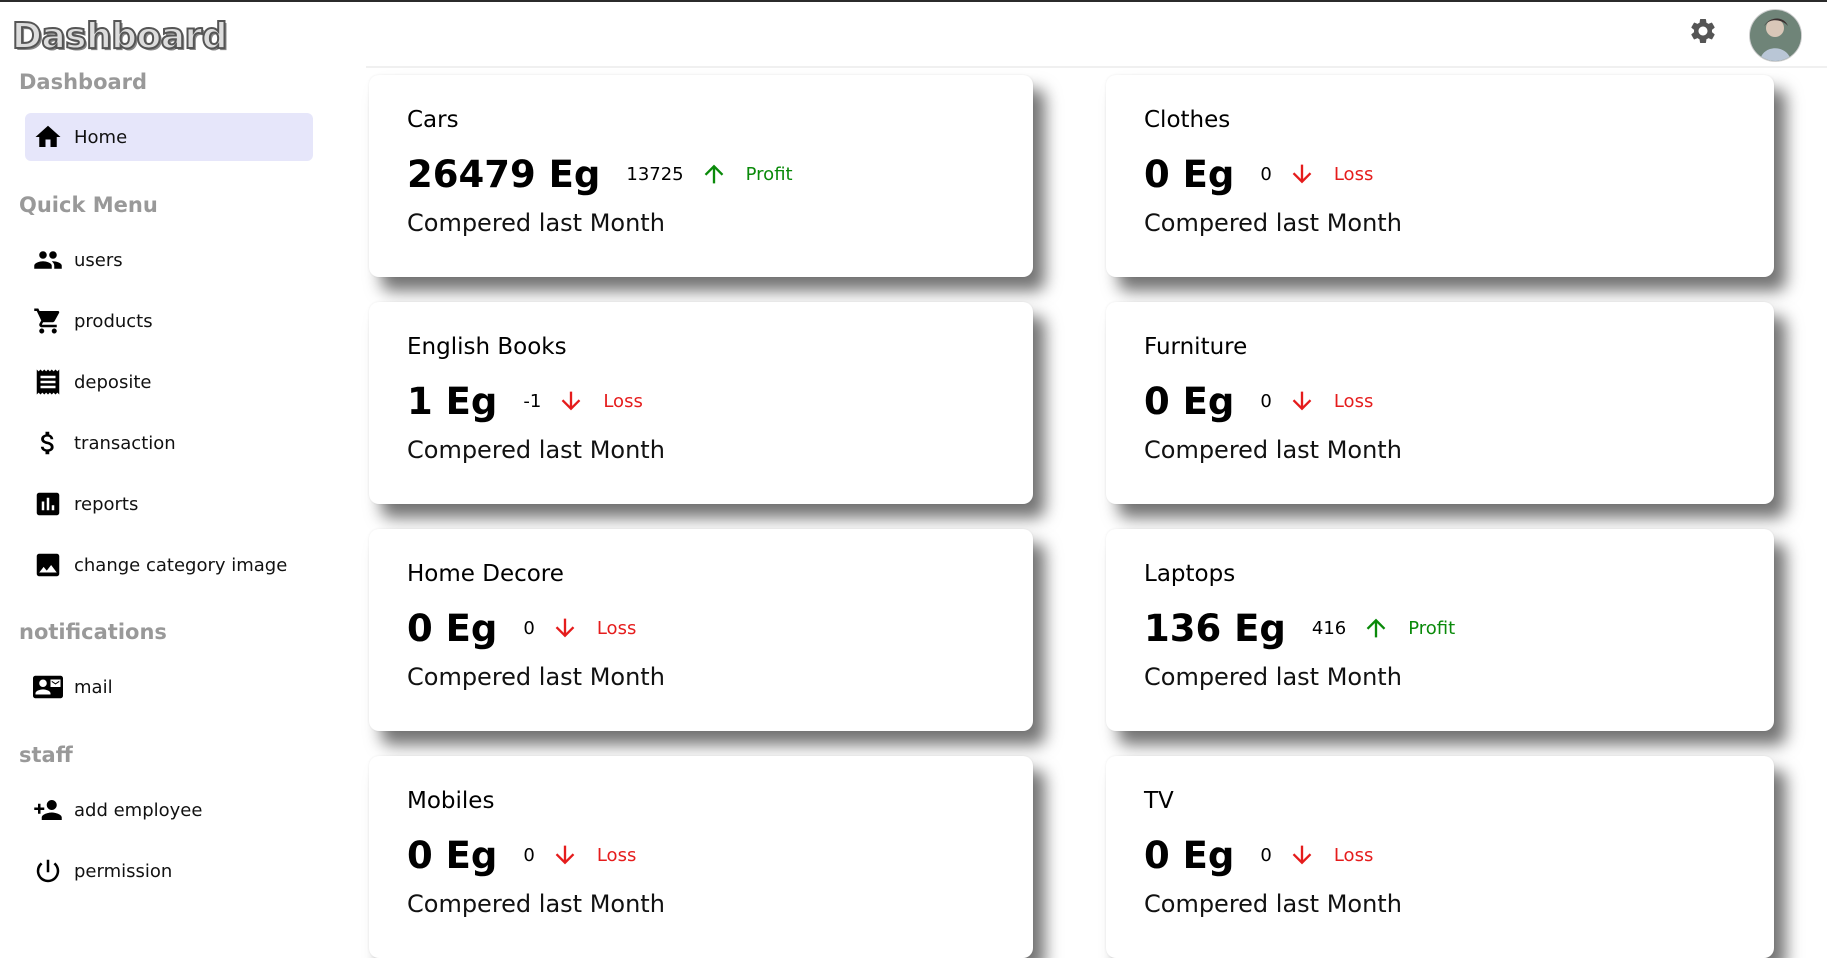 The width and height of the screenshot is (1827, 958). Describe the element at coordinates (83, 82) in the screenshot. I see `section-title-dashboard: Dashboard` at that location.